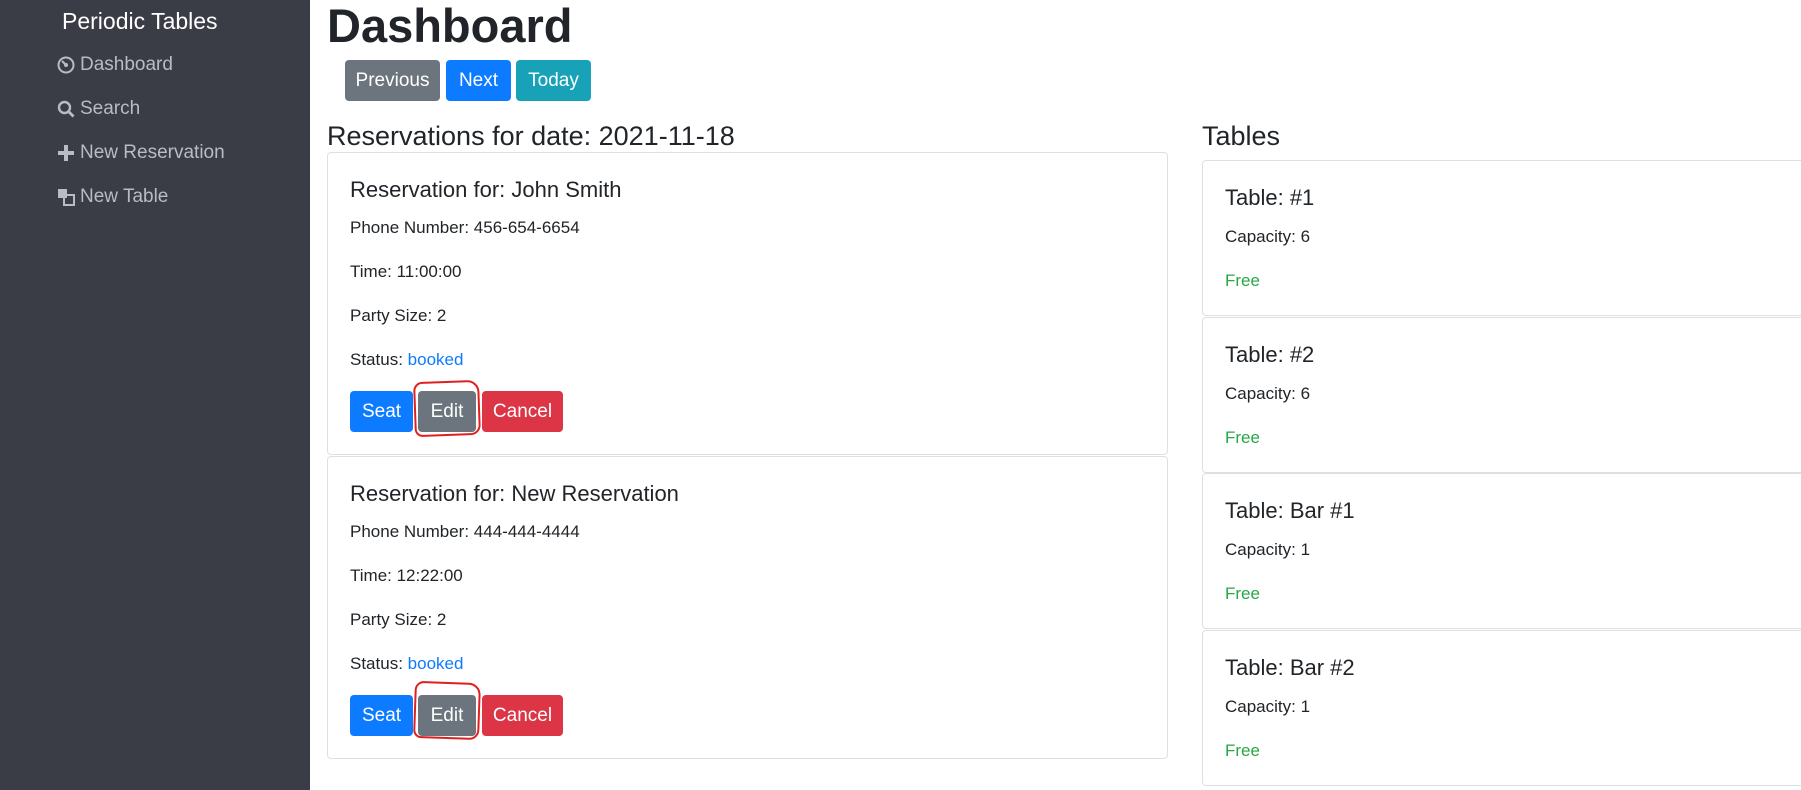 Image resolution: width=1801 pixels, height=790 pixels. What do you see at coordinates (1290, 510) in the screenshot?
I see `table-title: Table: Bar #1` at bounding box center [1290, 510].